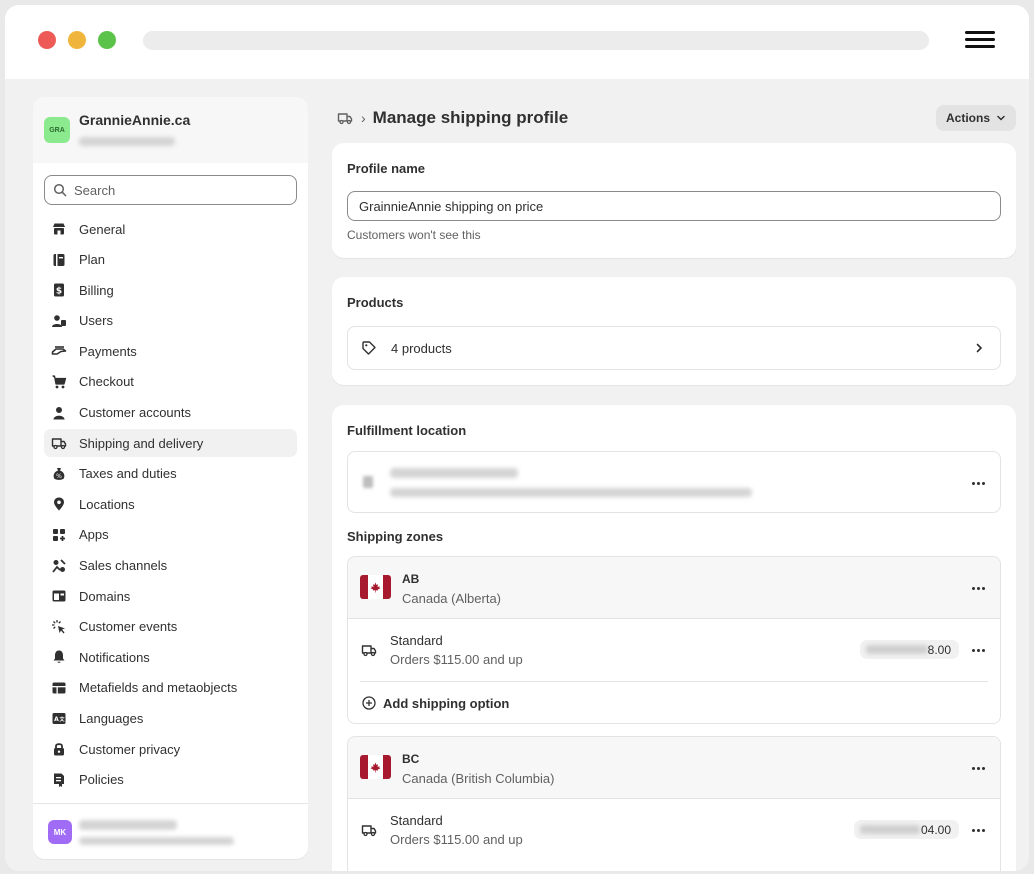 This screenshot has height=874, width=1034. What do you see at coordinates (674, 830) in the screenshot?
I see `shipping-rate-row: Standard Orders $115.00 and up 04.00` at bounding box center [674, 830].